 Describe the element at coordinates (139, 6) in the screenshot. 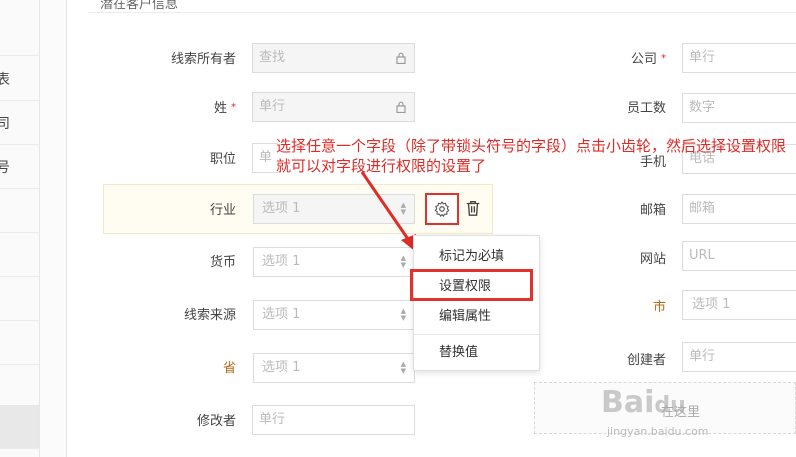

I see `section-title: 潜在客户信息` at that location.